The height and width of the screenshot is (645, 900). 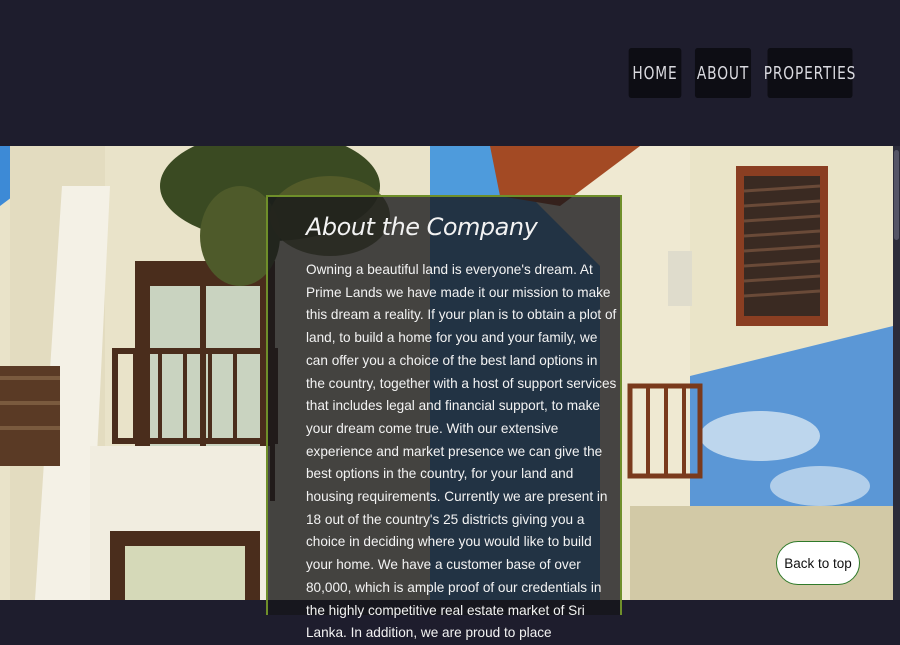 What do you see at coordinates (896, 195) in the screenshot?
I see `page-scrollbar-thumb` at bounding box center [896, 195].